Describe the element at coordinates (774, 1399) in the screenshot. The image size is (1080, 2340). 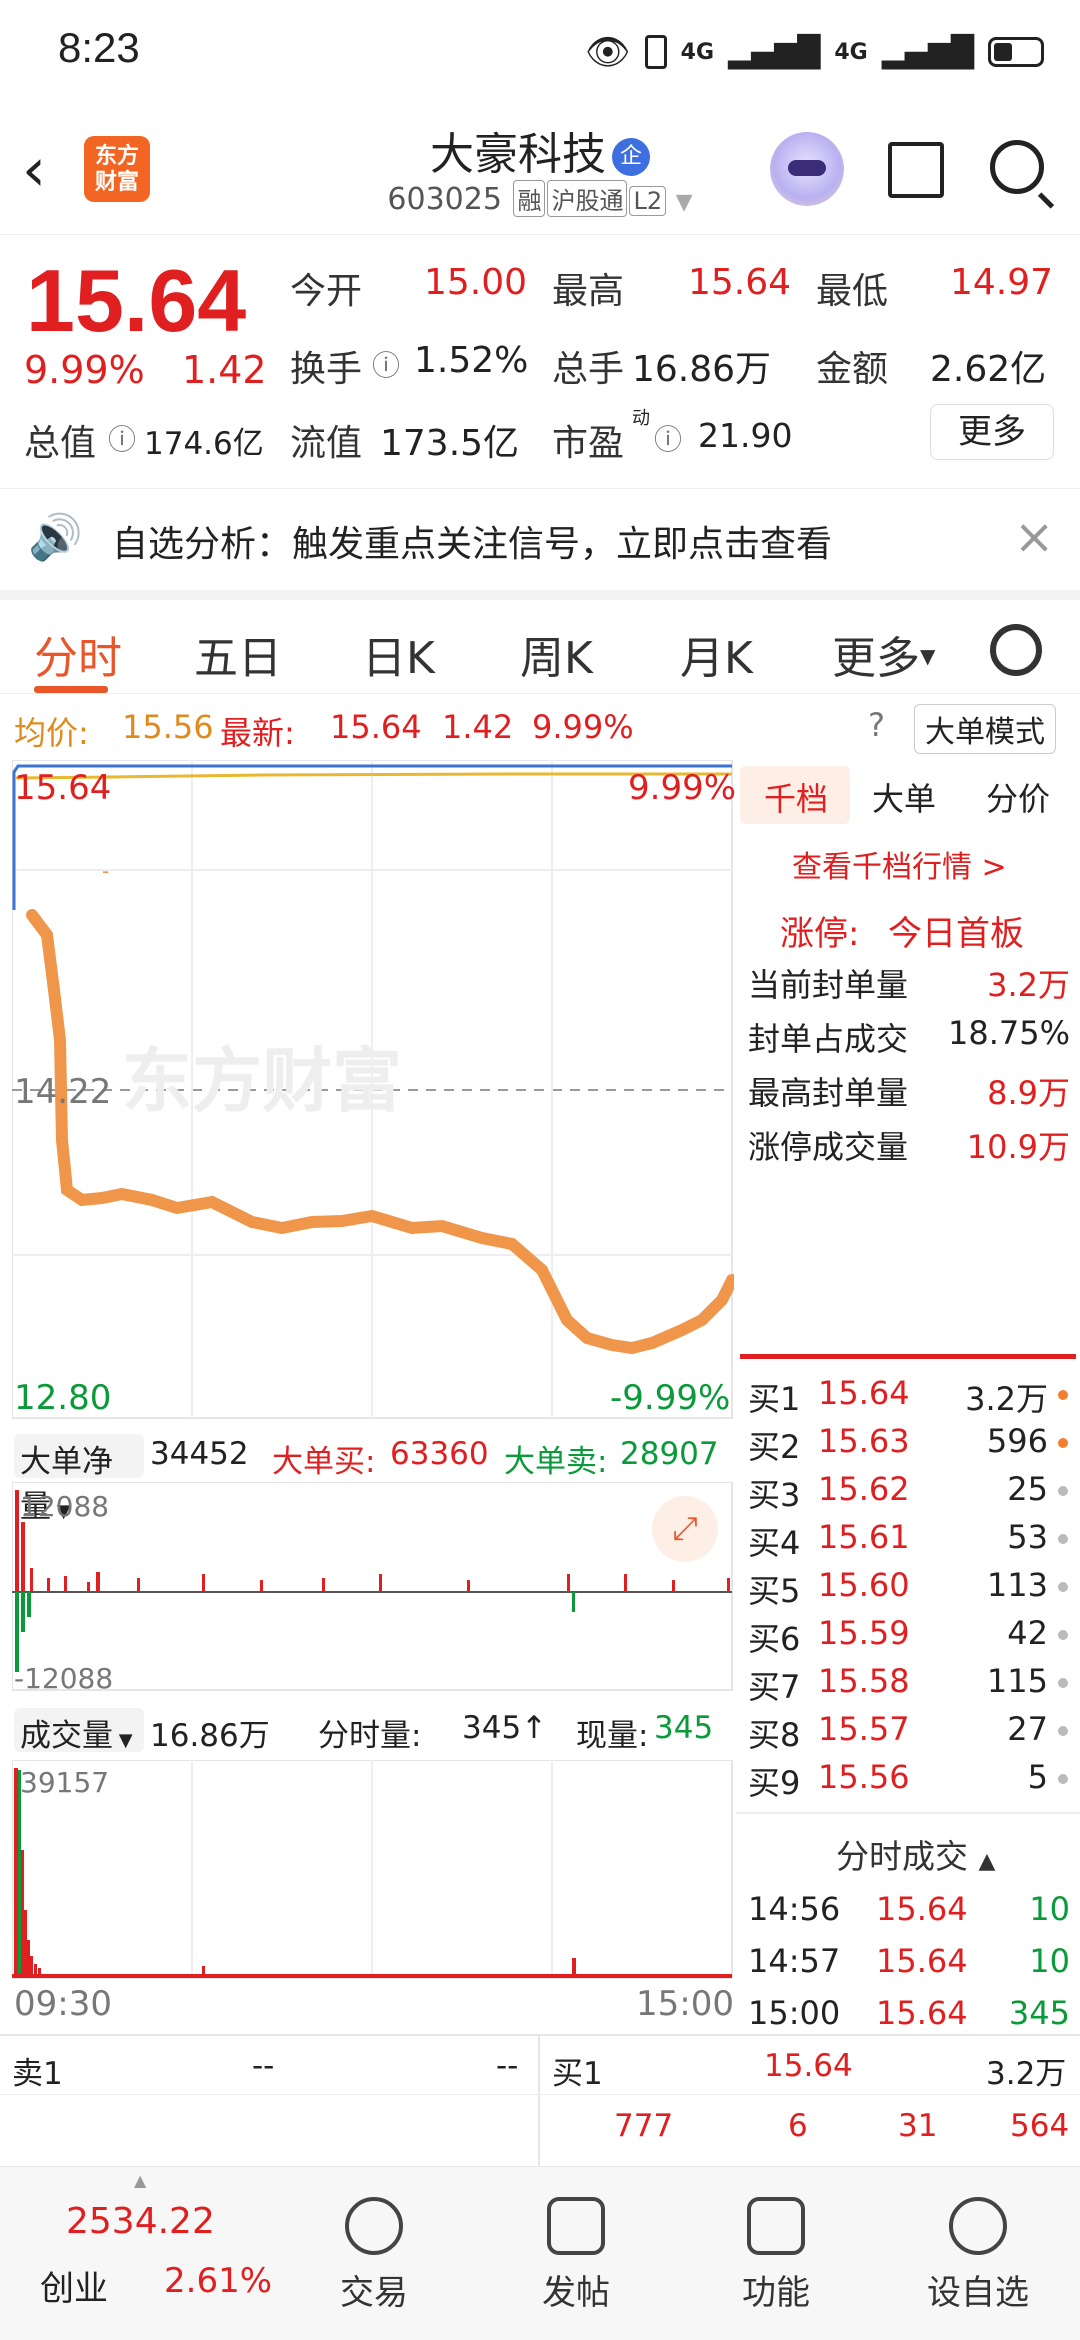
I see `bid-label: 买1` at that location.